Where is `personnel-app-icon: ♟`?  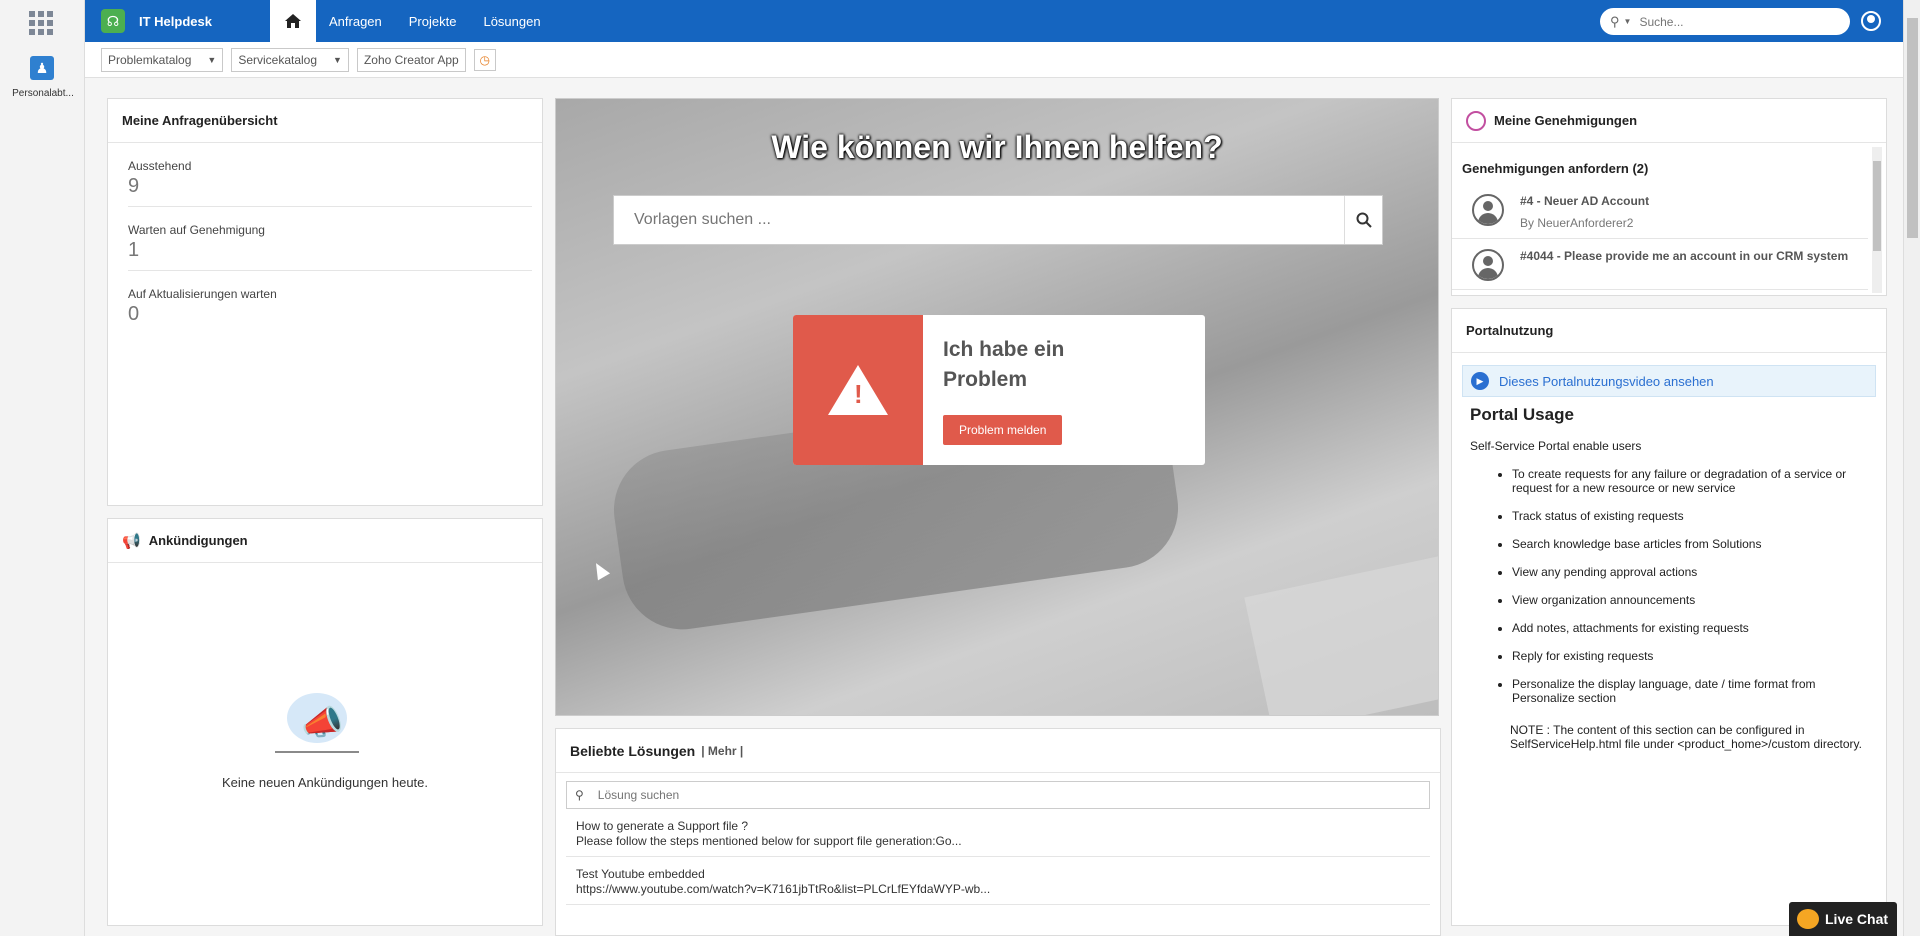 personnel-app-icon: ♟ is located at coordinates (42, 68).